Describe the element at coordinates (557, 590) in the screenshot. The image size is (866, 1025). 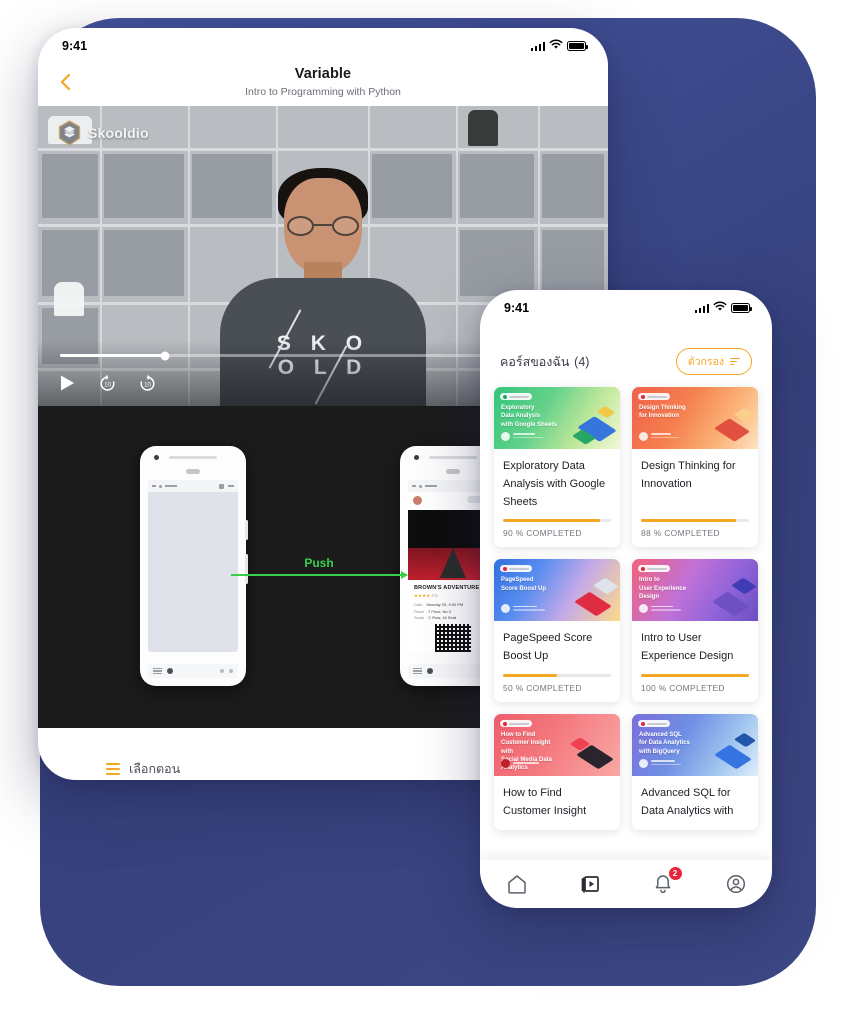
I see `course-thumbnail: PageSpeed Score Boost Up` at that location.